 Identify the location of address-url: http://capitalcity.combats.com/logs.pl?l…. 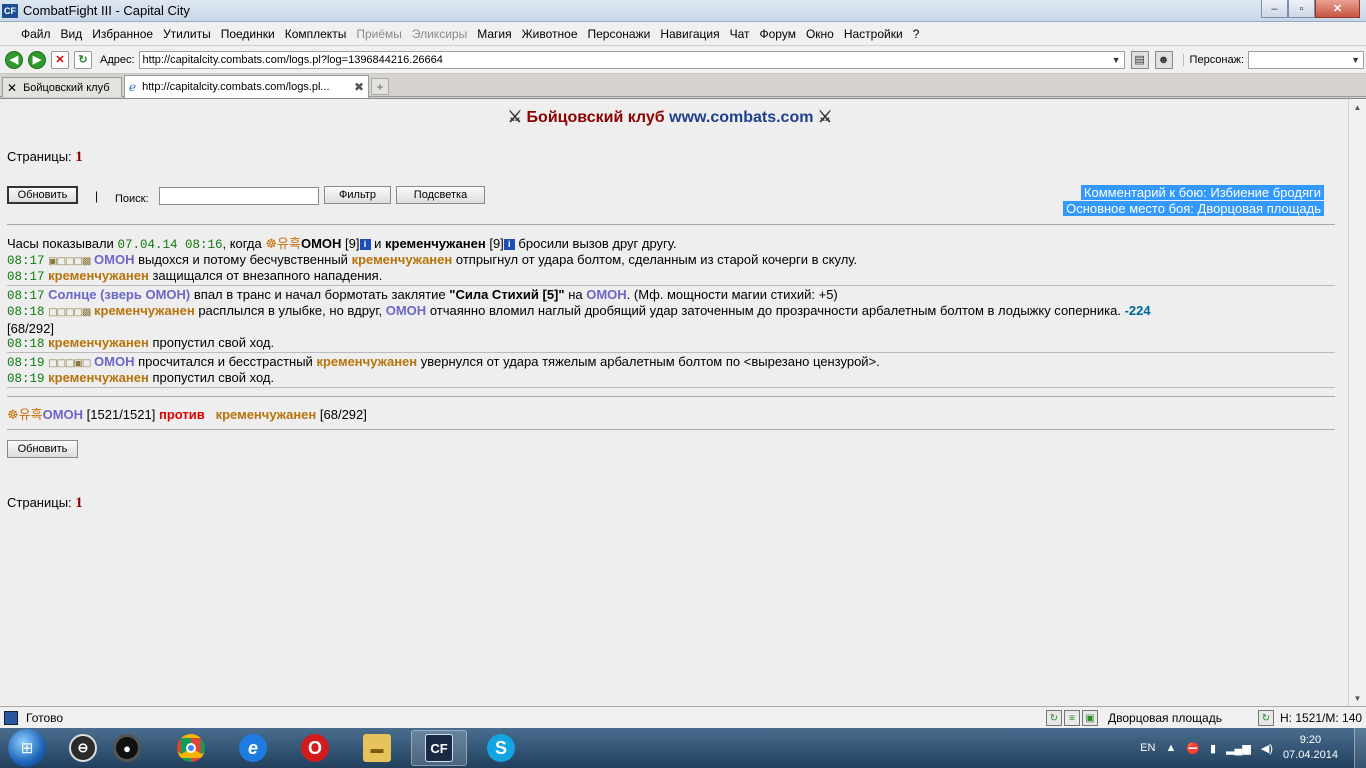
(292, 59).